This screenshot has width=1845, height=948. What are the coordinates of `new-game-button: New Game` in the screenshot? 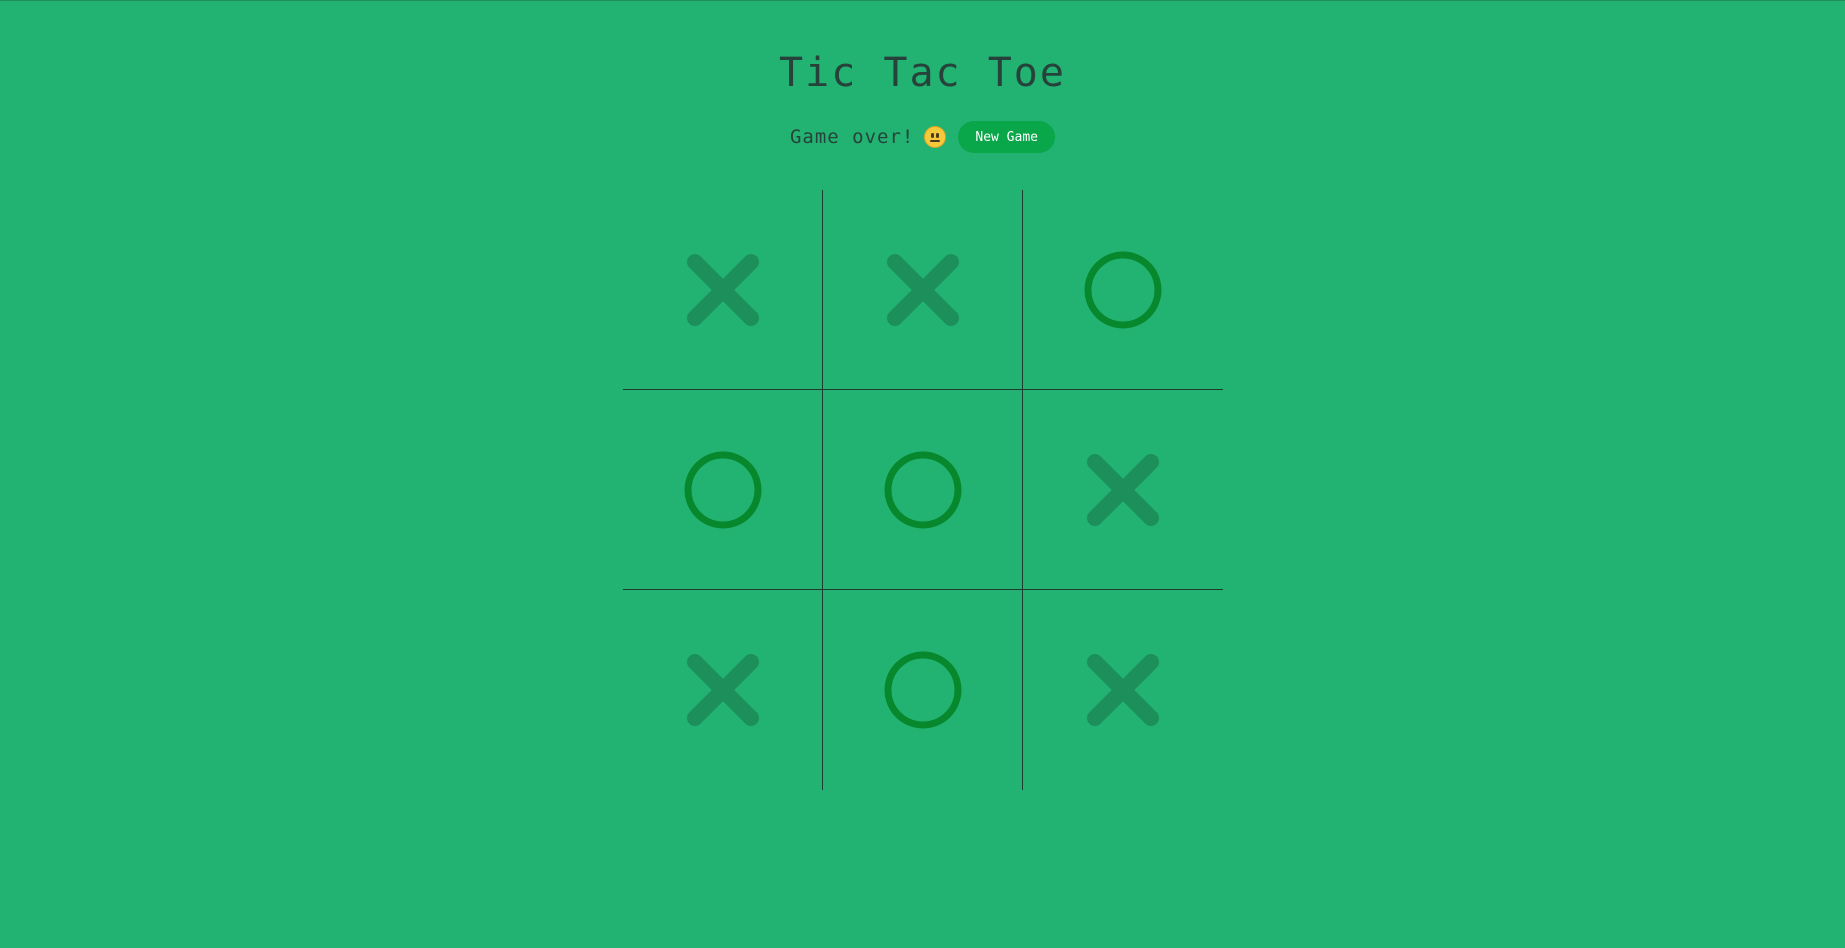 It's located at (1006, 137).